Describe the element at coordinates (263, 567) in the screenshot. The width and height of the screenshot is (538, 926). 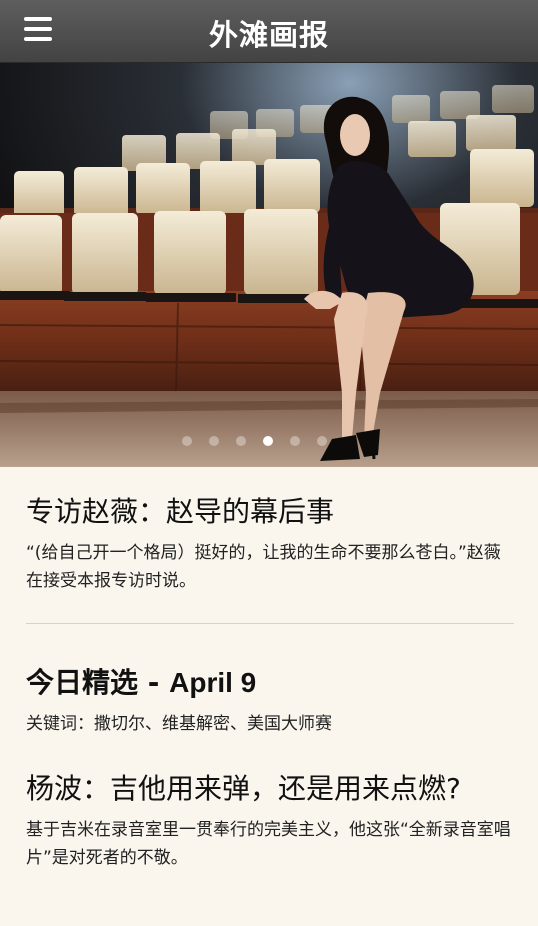
I see `article-summary: “(给自己开一个格局）挺好的，让我的生命不要那么苍白。”赵薇在接受本报专访时说。` at that location.